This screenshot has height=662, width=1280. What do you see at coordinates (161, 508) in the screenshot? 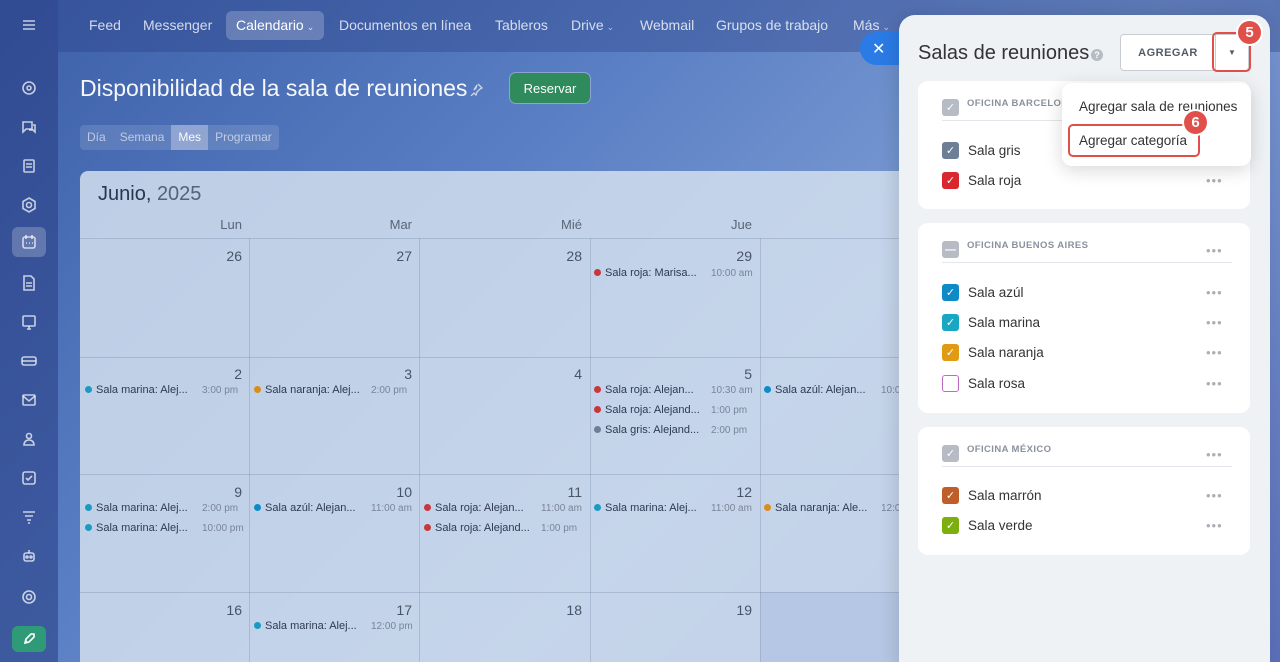
I see `calendar-event: Sala marina: Alej... 2:00 pm` at bounding box center [161, 508].